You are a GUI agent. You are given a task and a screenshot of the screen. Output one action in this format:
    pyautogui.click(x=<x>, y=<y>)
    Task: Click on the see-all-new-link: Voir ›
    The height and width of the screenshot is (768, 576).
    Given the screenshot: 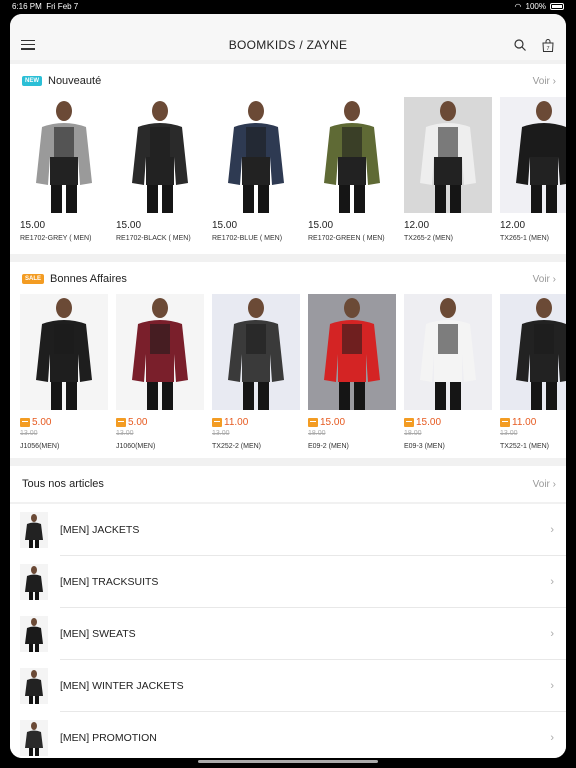 What is the action you would take?
    pyautogui.click(x=544, y=81)
    